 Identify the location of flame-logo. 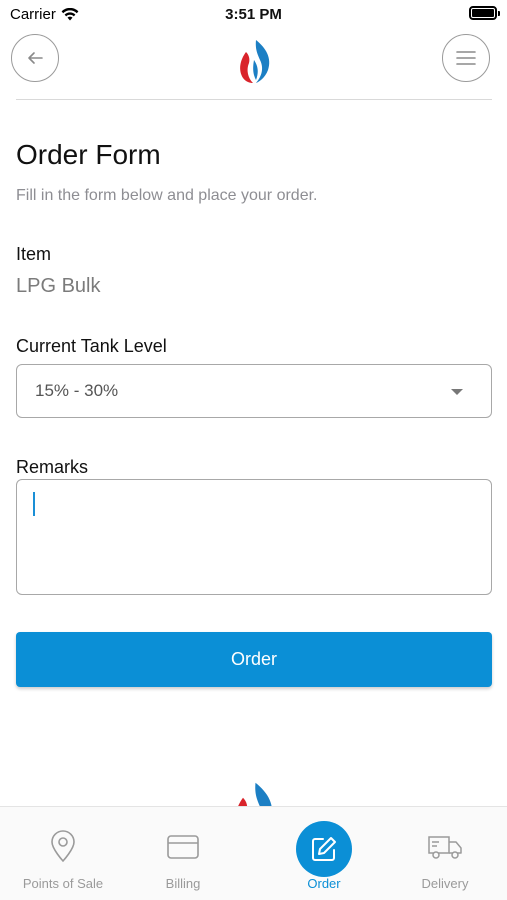
(255, 61).